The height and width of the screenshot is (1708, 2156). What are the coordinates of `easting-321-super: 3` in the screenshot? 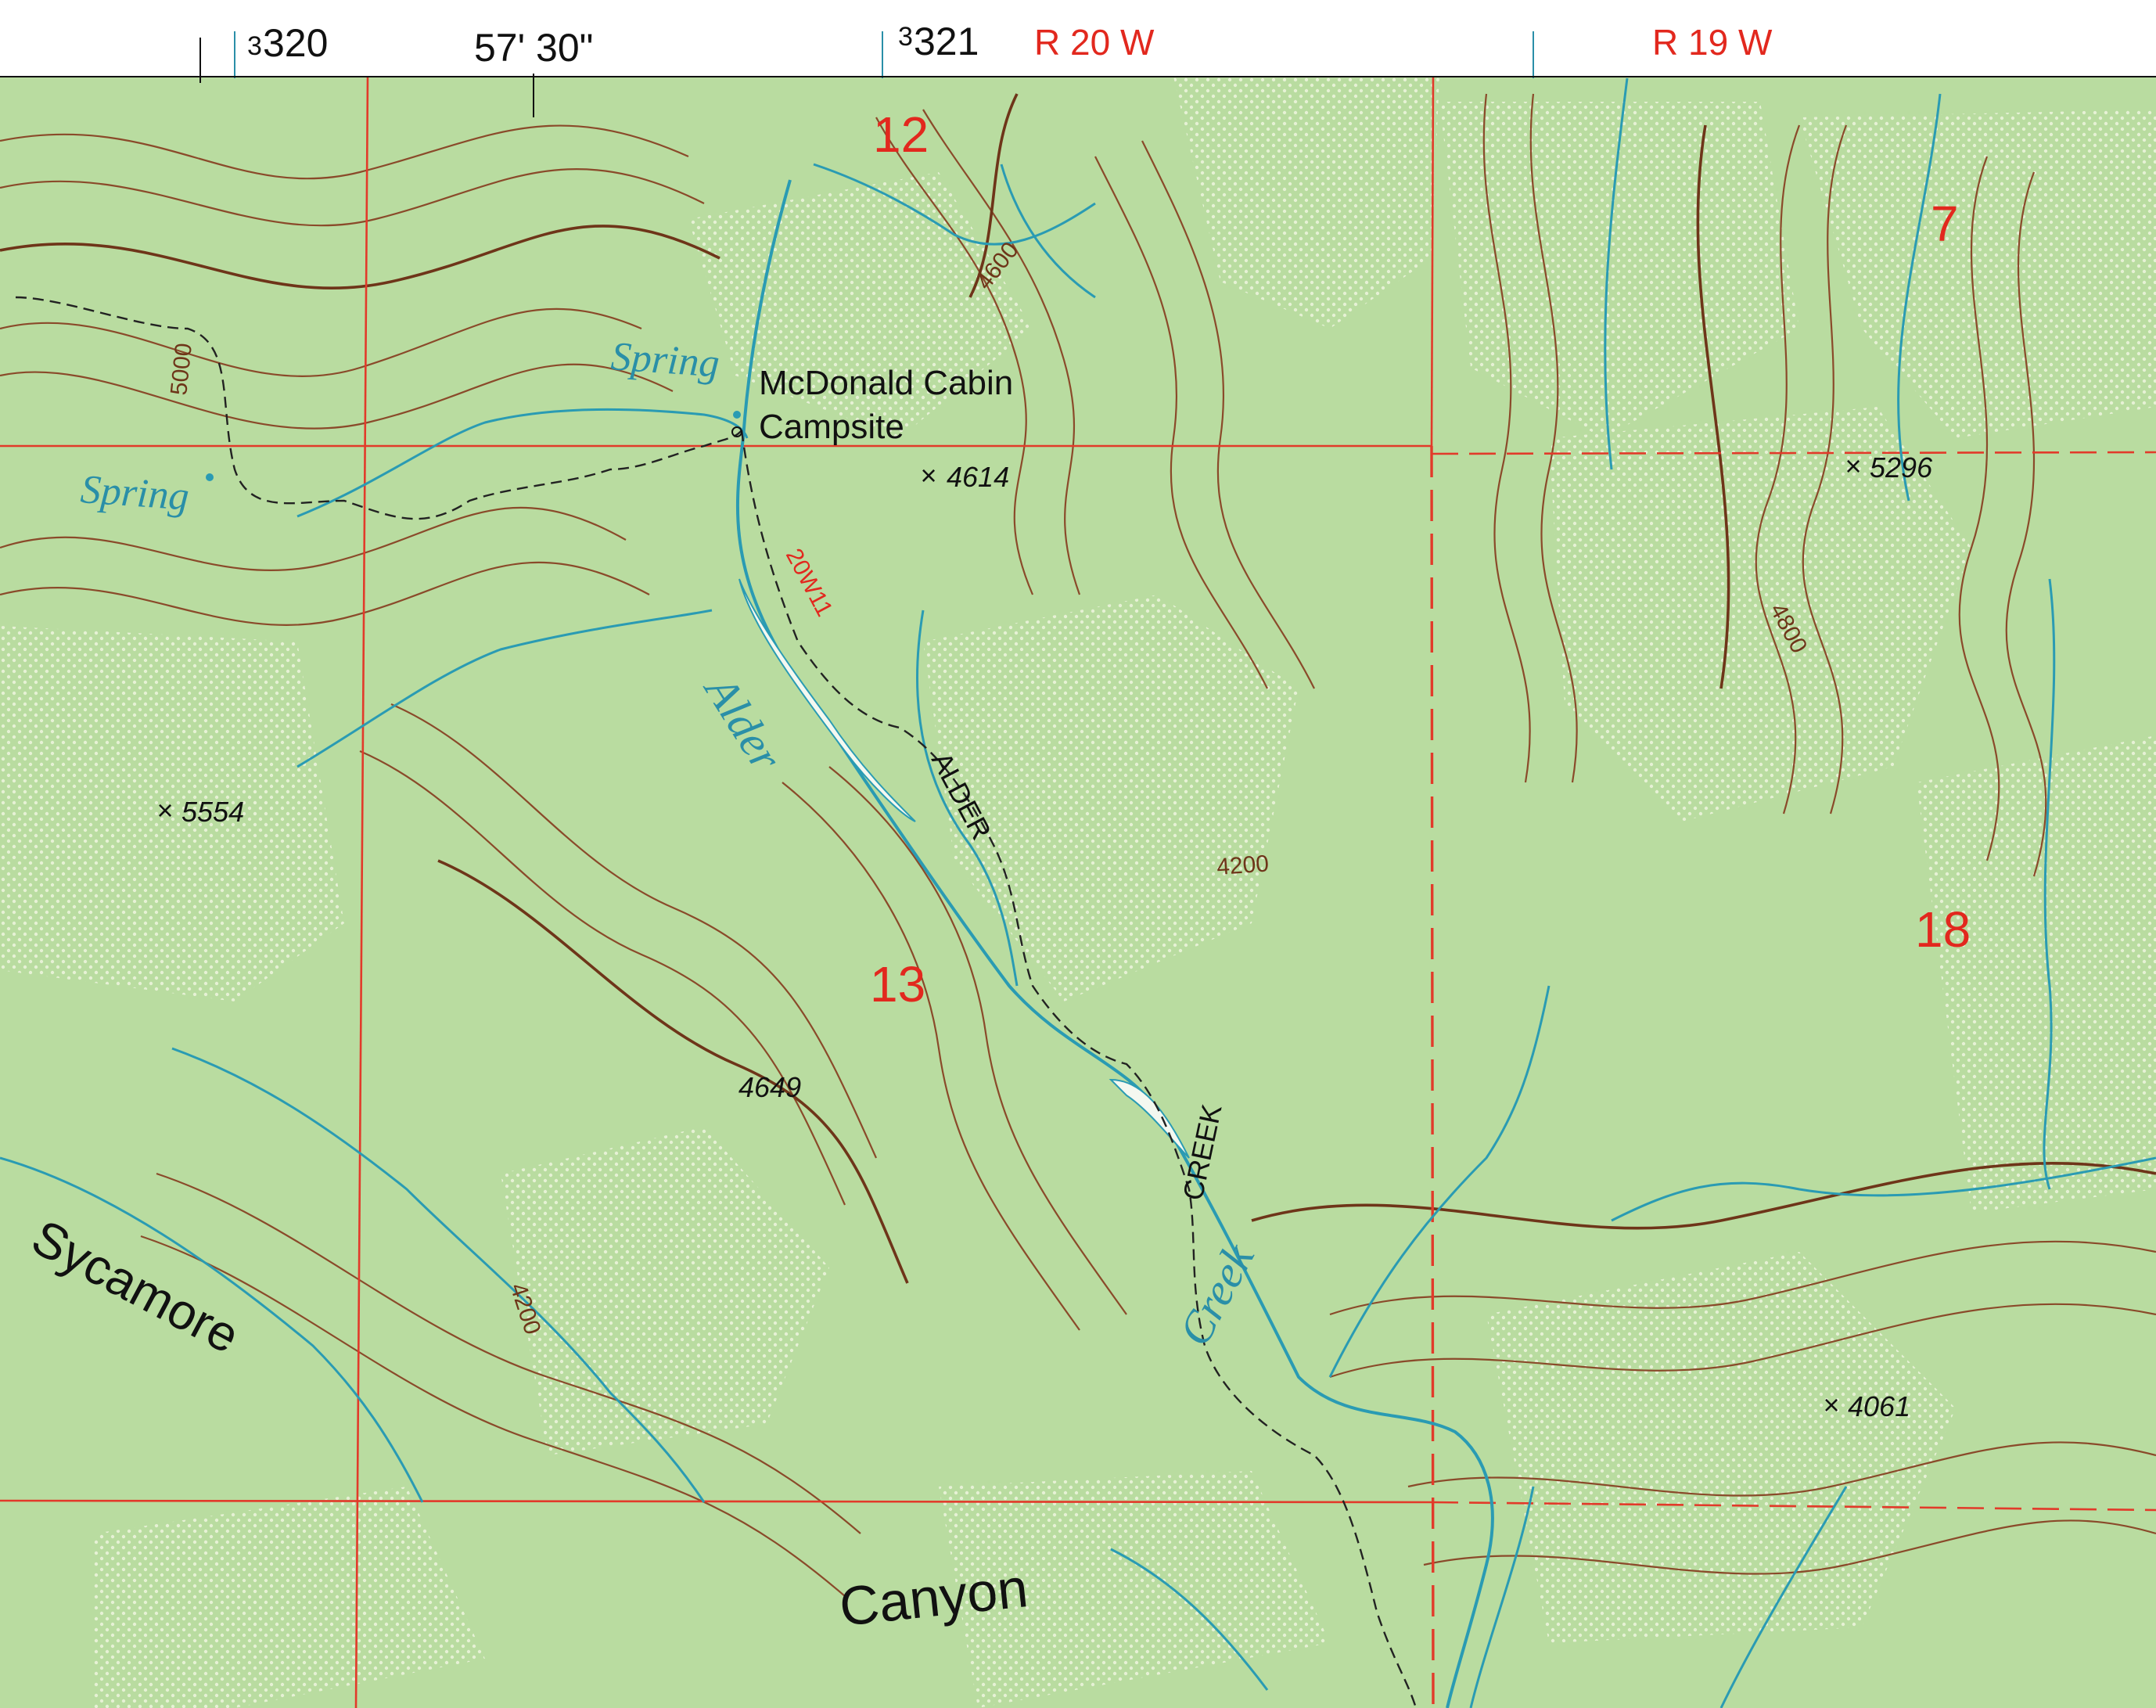 It's located at (905, 37).